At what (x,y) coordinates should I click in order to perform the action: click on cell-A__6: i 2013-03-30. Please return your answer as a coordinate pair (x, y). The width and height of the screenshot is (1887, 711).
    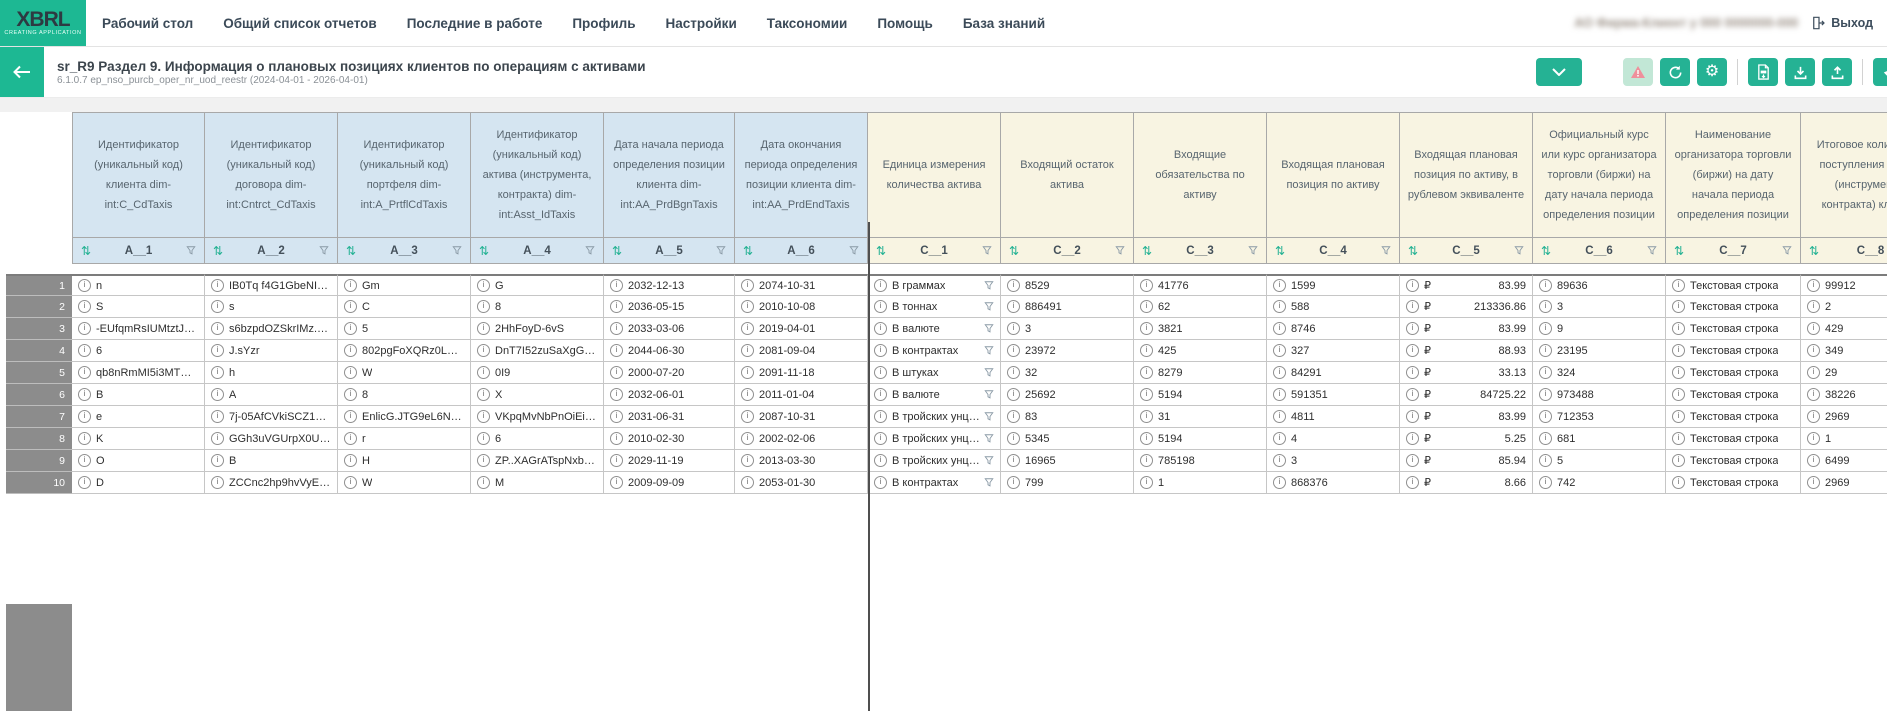
    Looking at the image, I should click on (801, 461).